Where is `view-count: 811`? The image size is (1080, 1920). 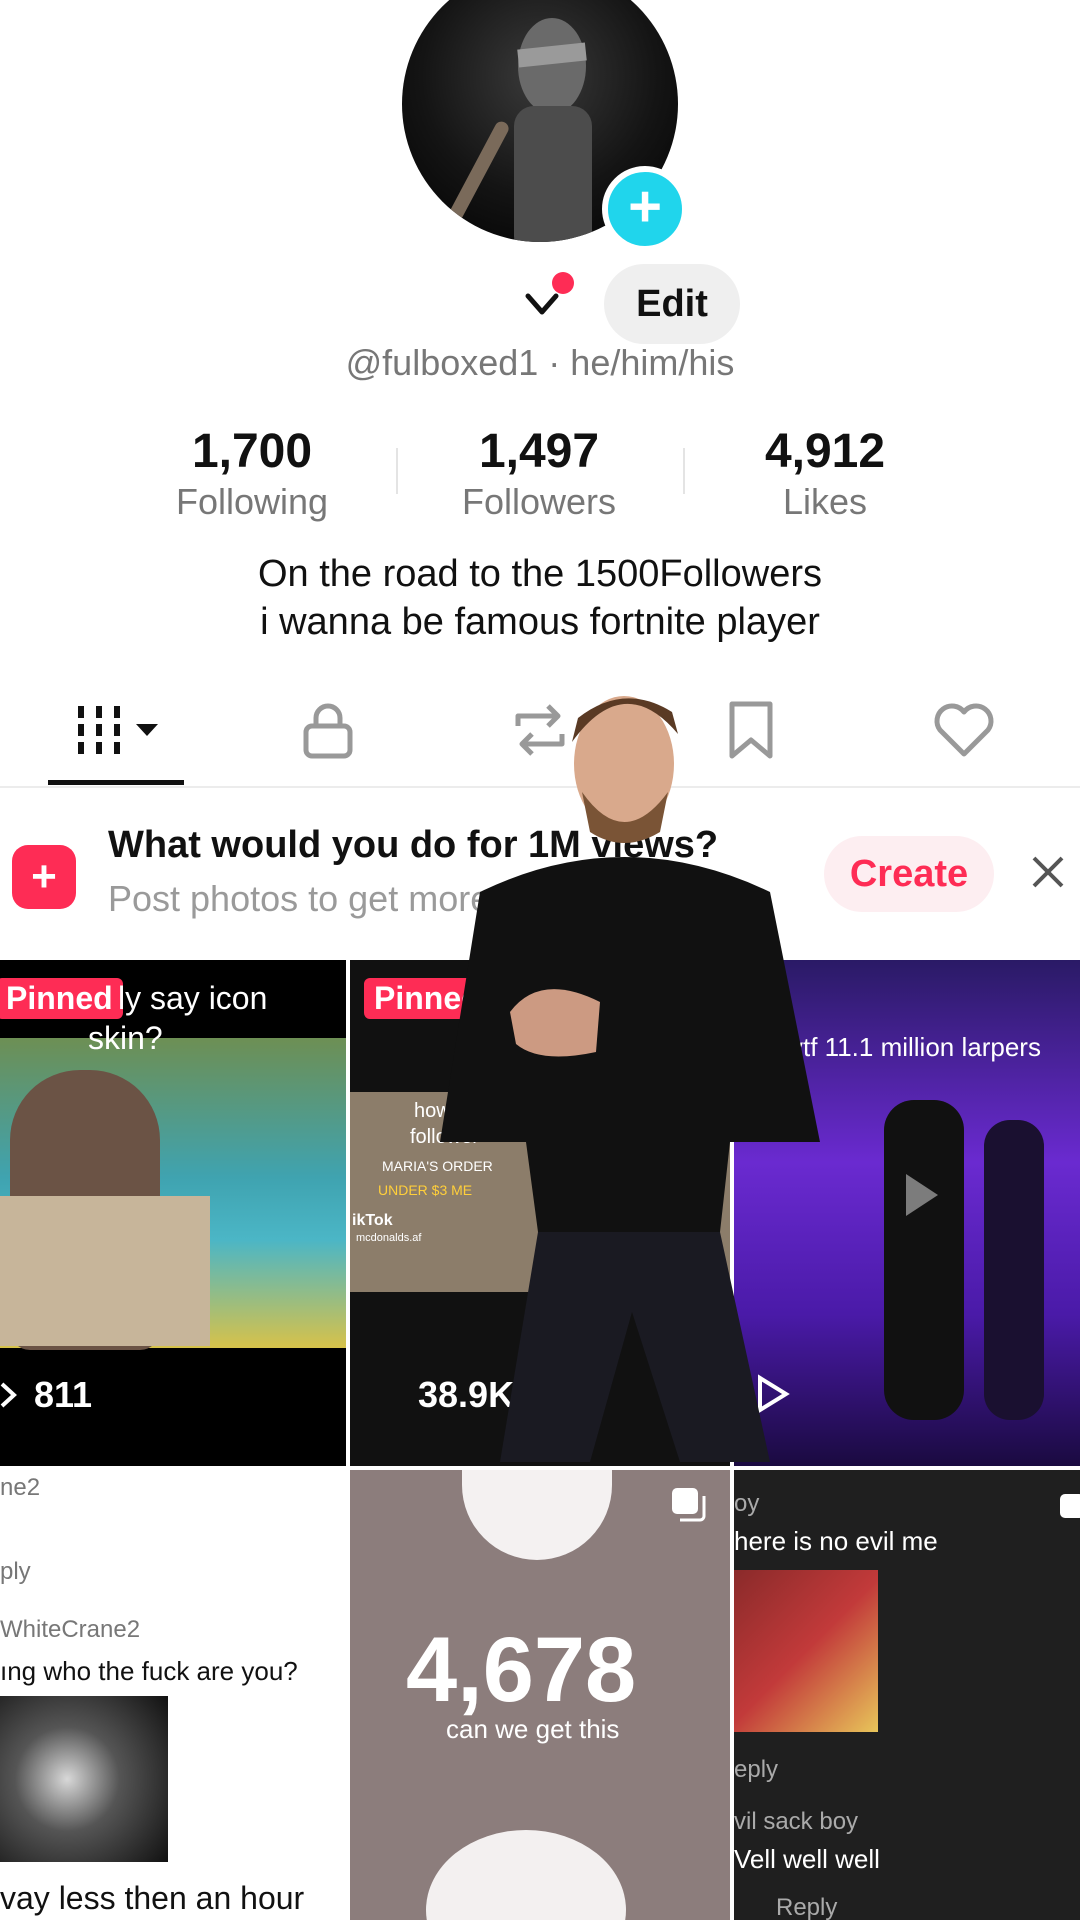
view-count: 811 is located at coordinates (63, 1394).